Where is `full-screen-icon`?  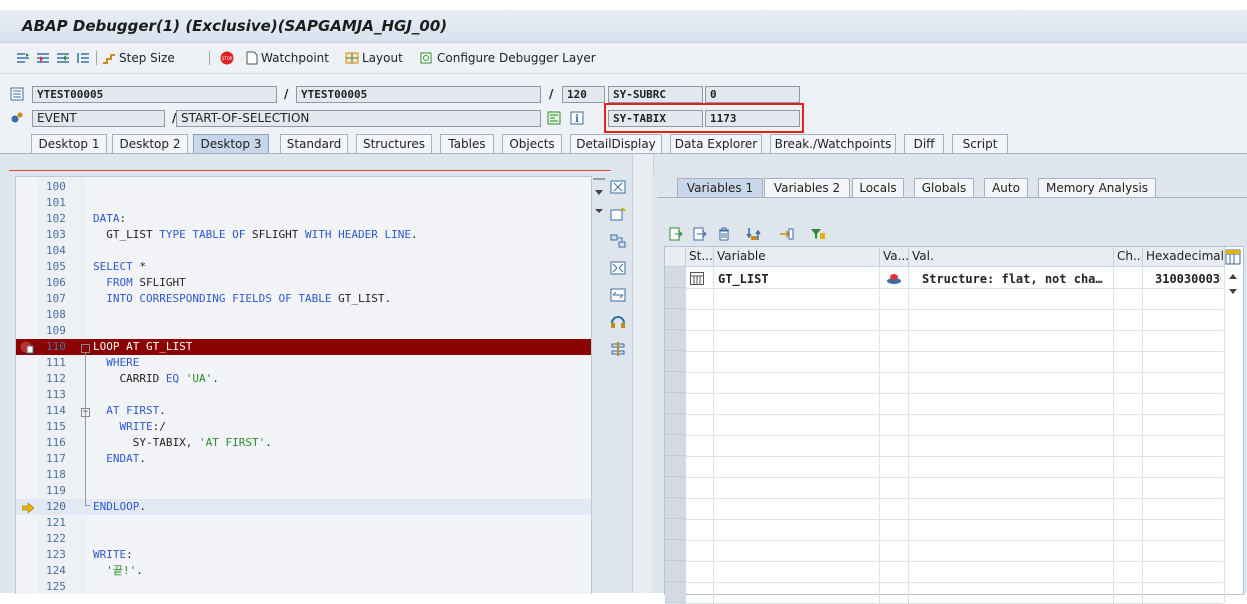
full-screen-icon is located at coordinates (618, 268).